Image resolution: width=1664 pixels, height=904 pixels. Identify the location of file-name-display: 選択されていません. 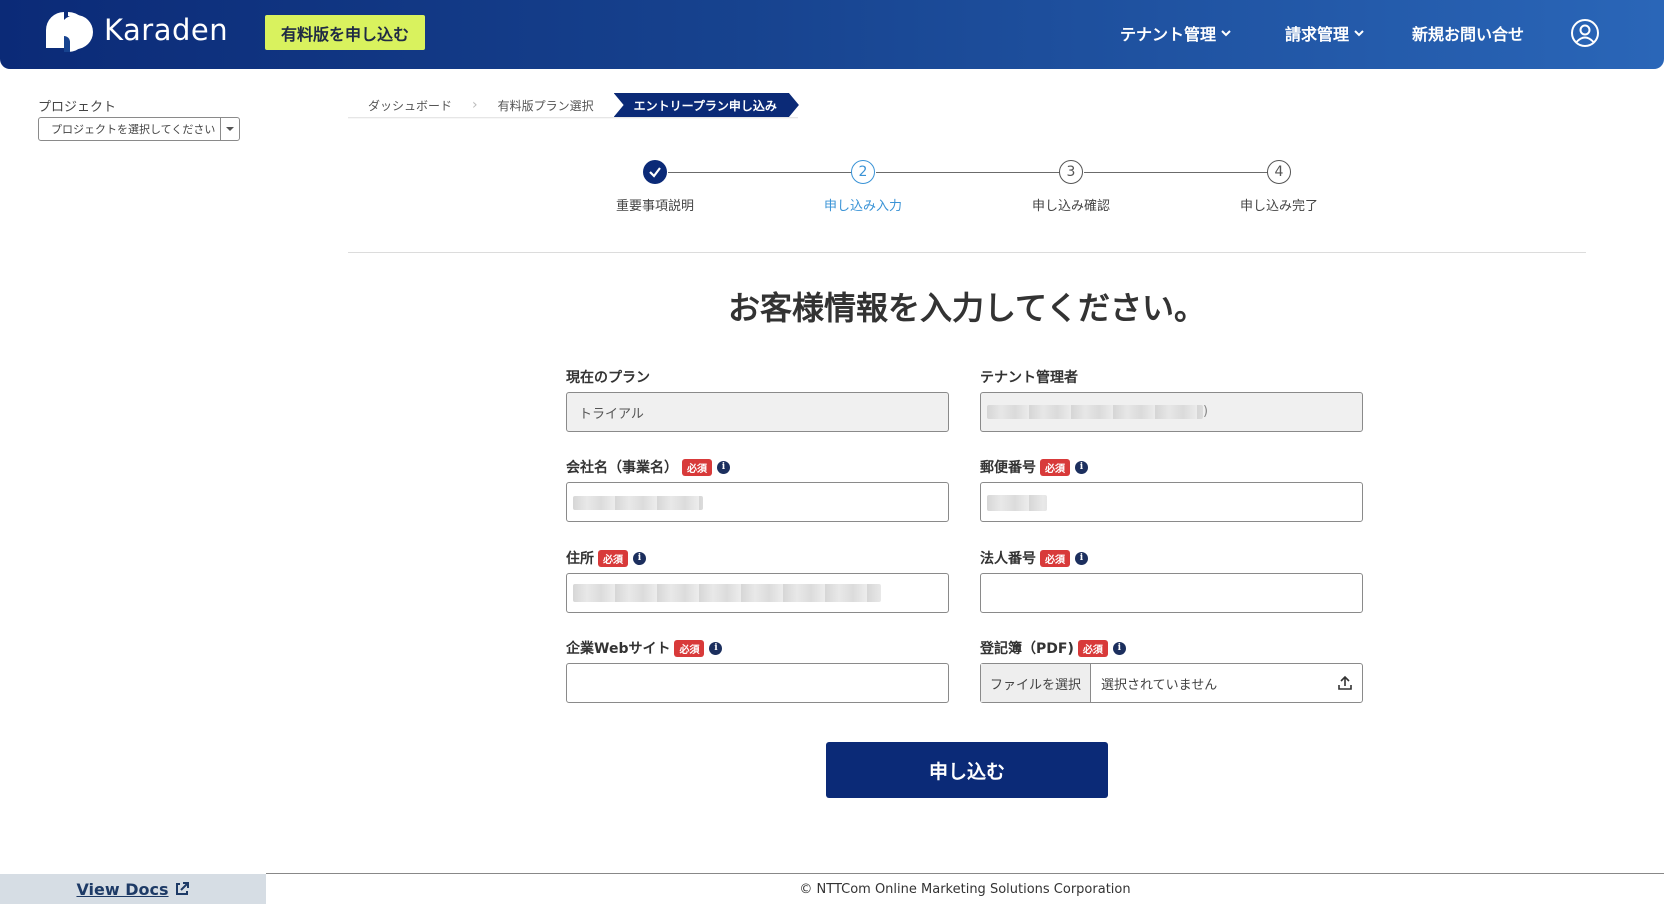
(1159, 685).